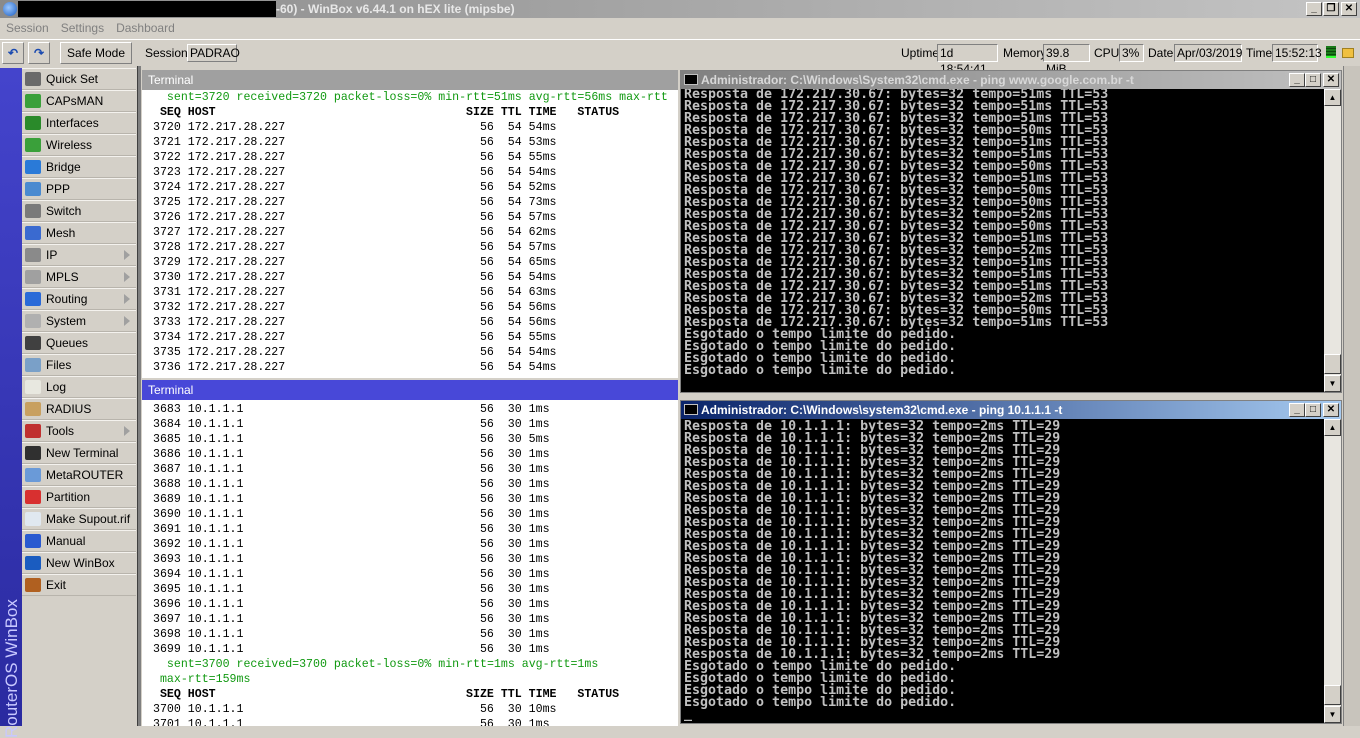 The width and height of the screenshot is (1360, 738). What do you see at coordinates (79, 409) in the screenshot?
I see `sidebar-item-radius: RADIUS` at bounding box center [79, 409].